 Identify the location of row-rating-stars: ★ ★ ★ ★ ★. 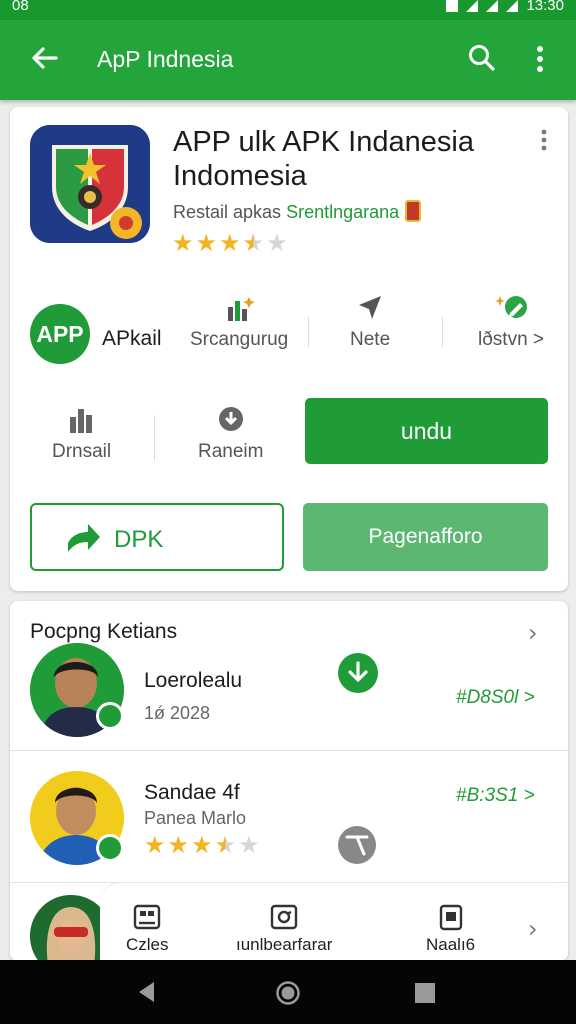
(202, 845).